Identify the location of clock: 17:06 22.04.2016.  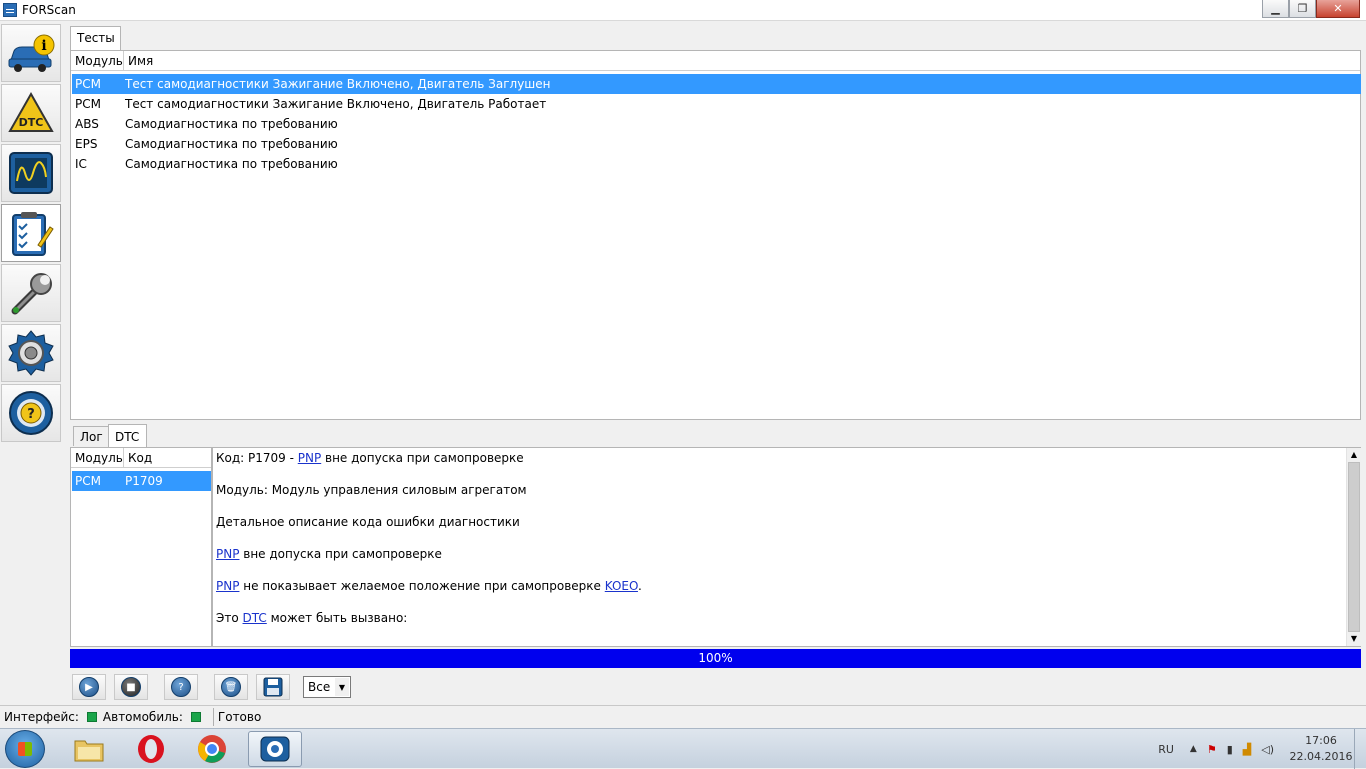
(1321, 749).